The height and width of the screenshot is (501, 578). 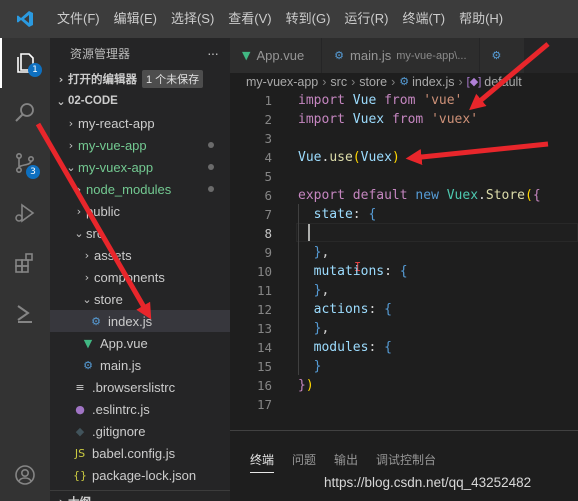 I want to click on tree-item-label: my-react-app, so click(x=116, y=123).